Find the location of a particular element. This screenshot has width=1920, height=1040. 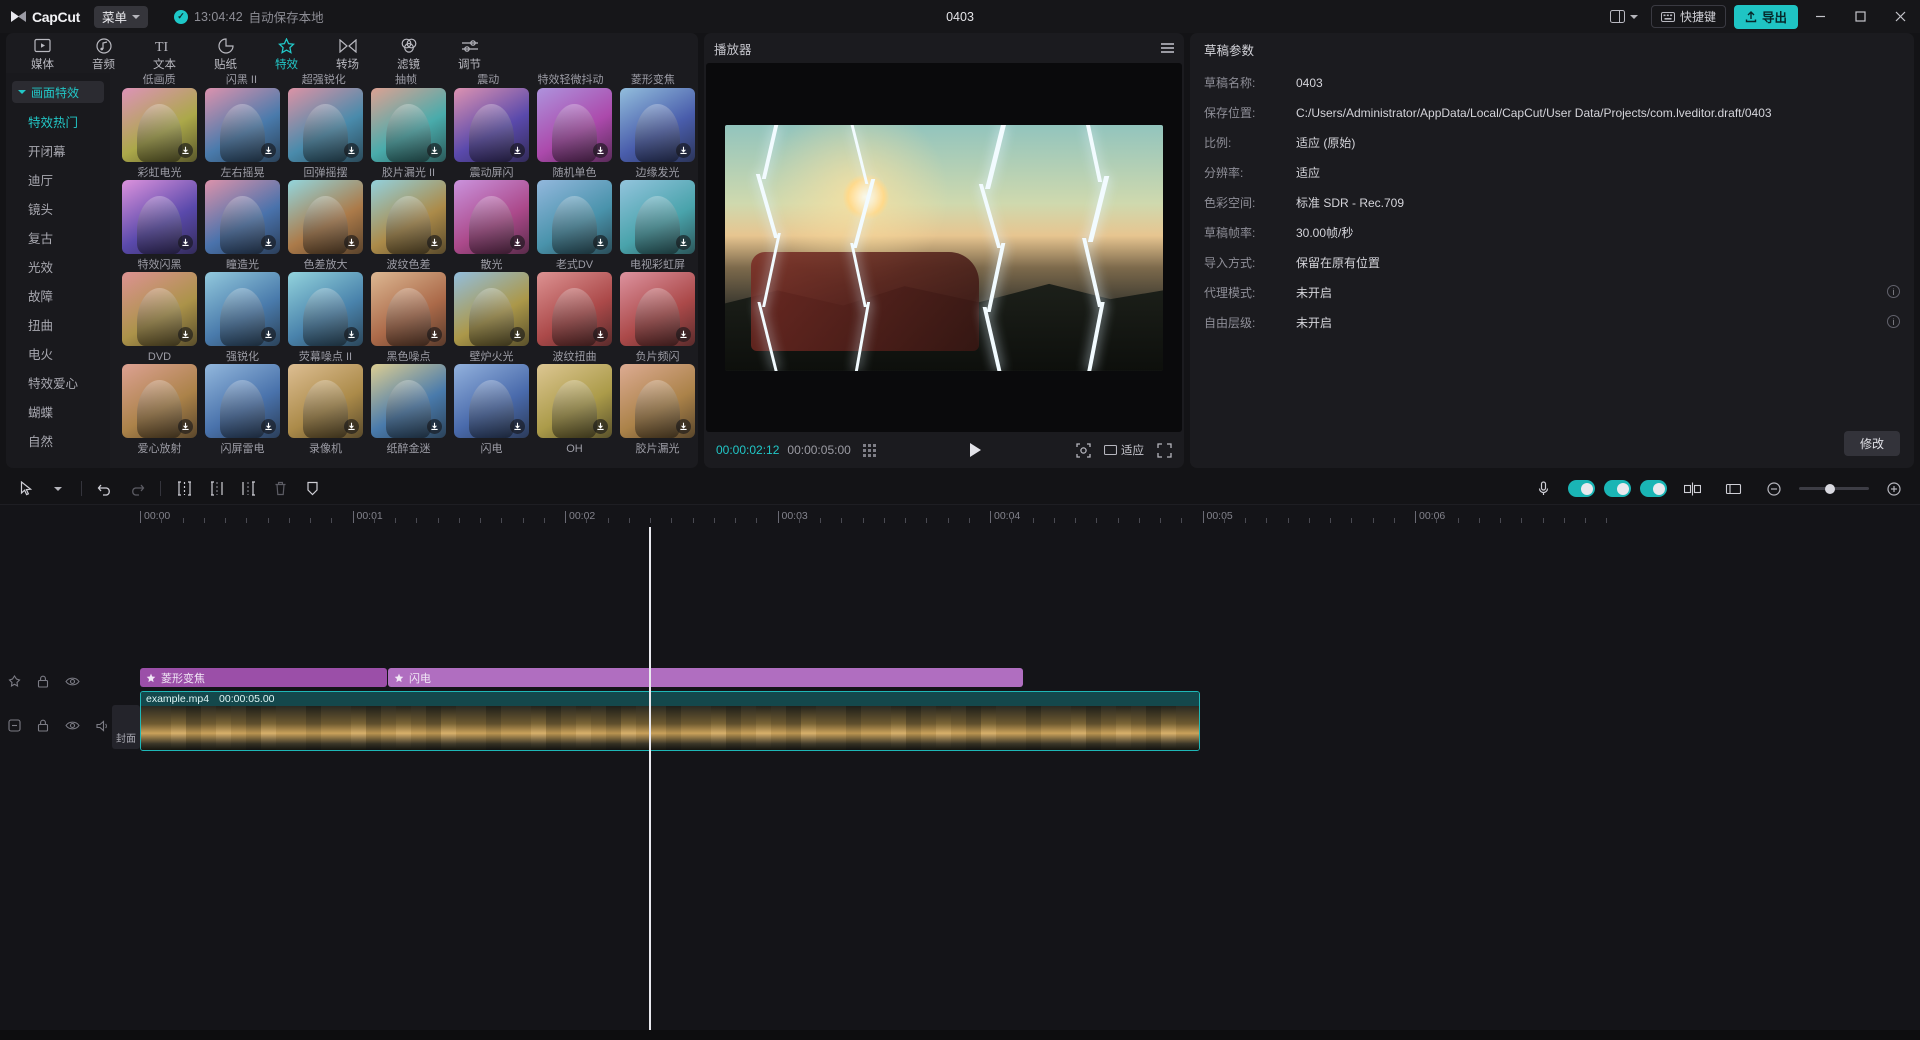

split-icon is located at coordinates (184, 489).